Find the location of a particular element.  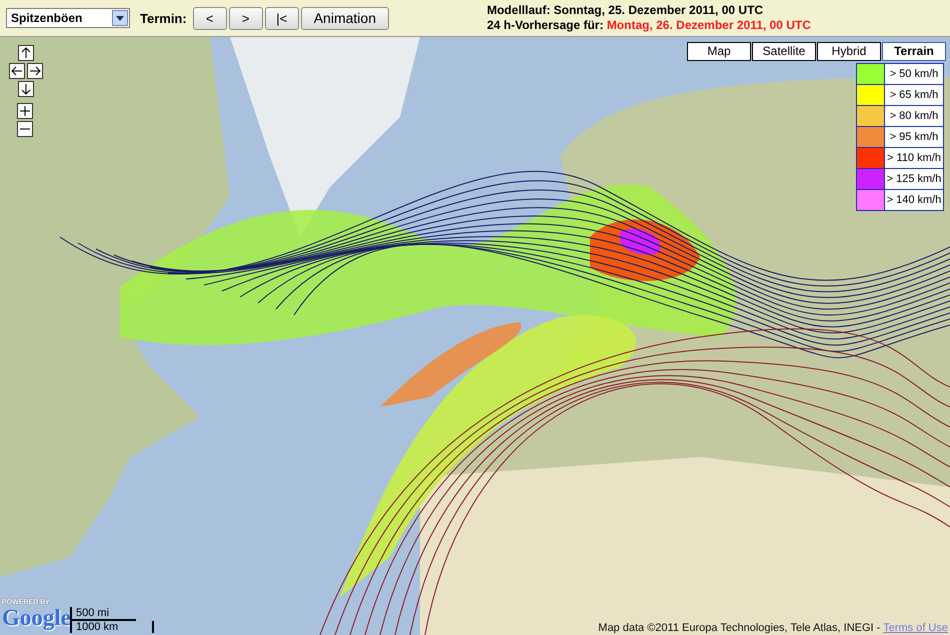

legend-label: > 65 km/h is located at coordinates (914, 95).